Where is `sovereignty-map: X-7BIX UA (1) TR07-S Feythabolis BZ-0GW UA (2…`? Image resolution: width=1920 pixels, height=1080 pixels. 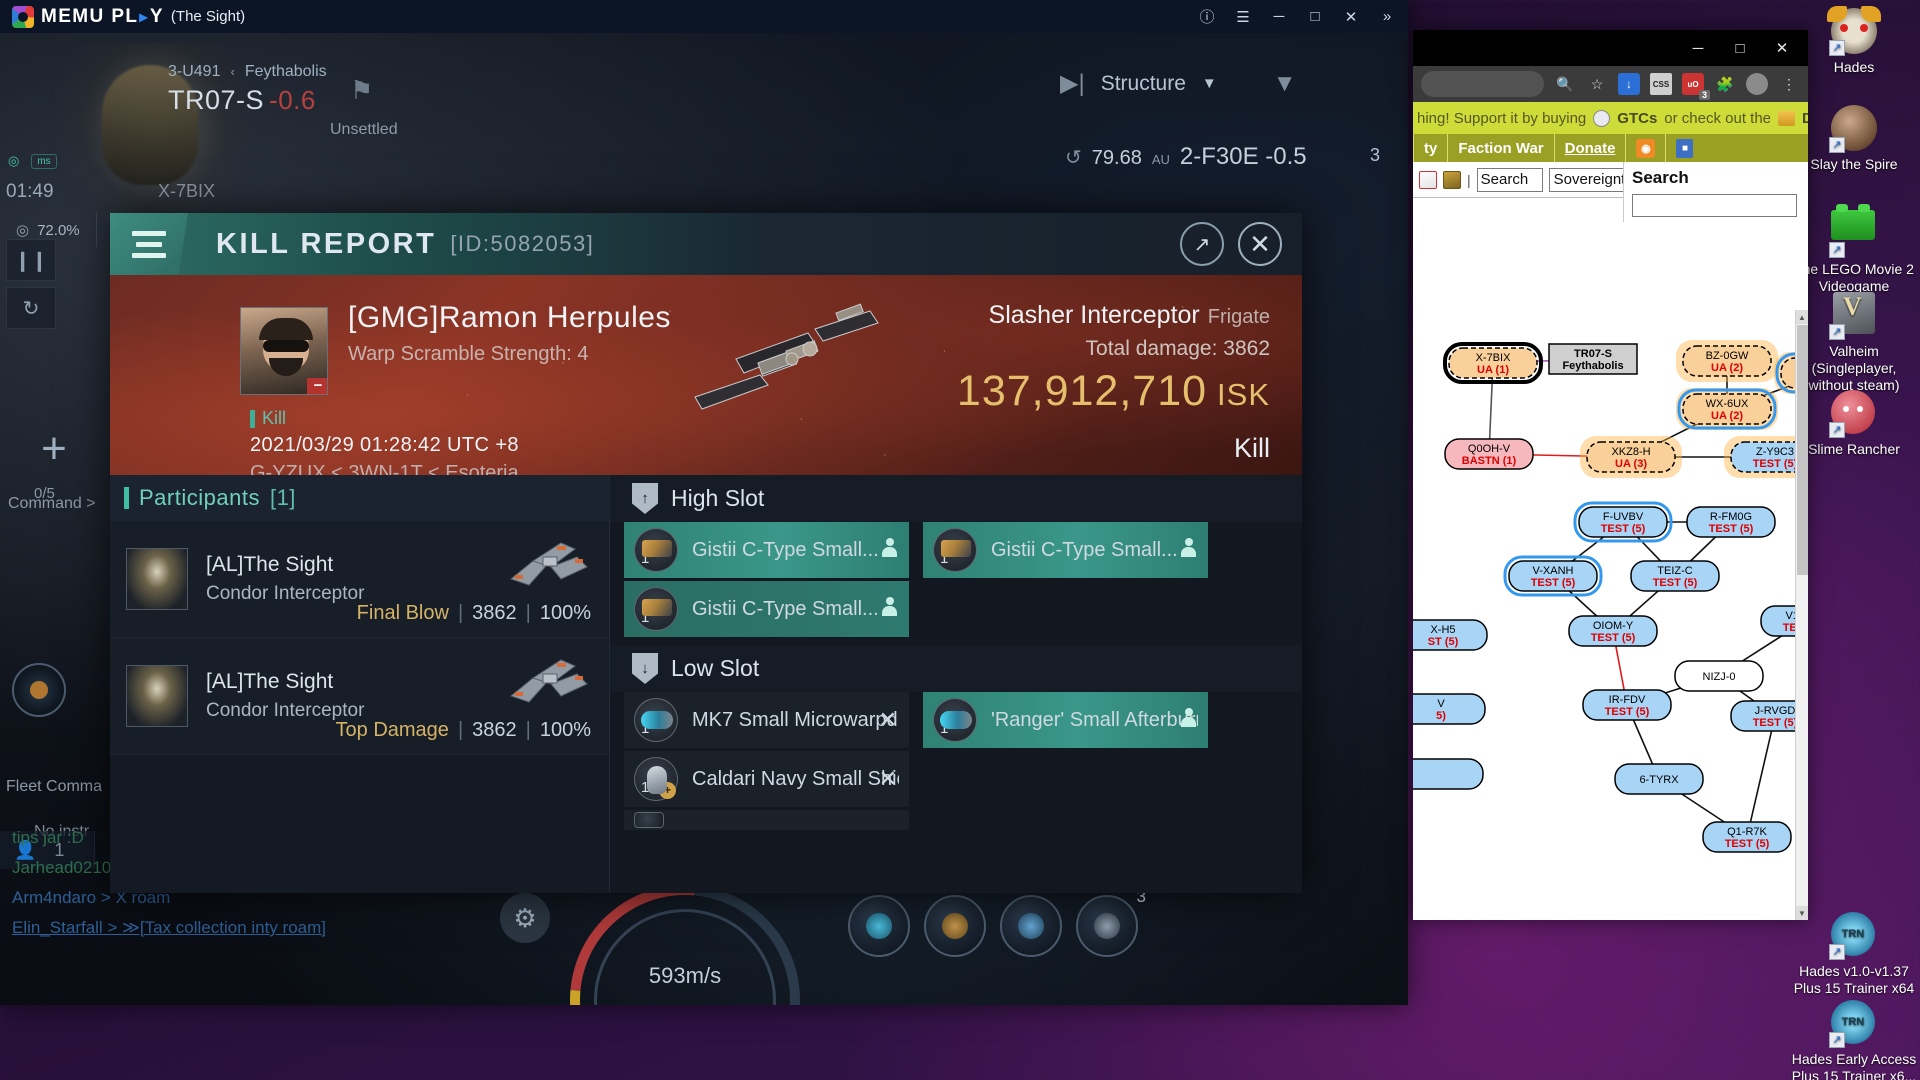
sovereignty-map: X-7BIX UA (1) TR07-S Feythabolis BZ-0GW UA (2… is located at coordinates (1604, 618).